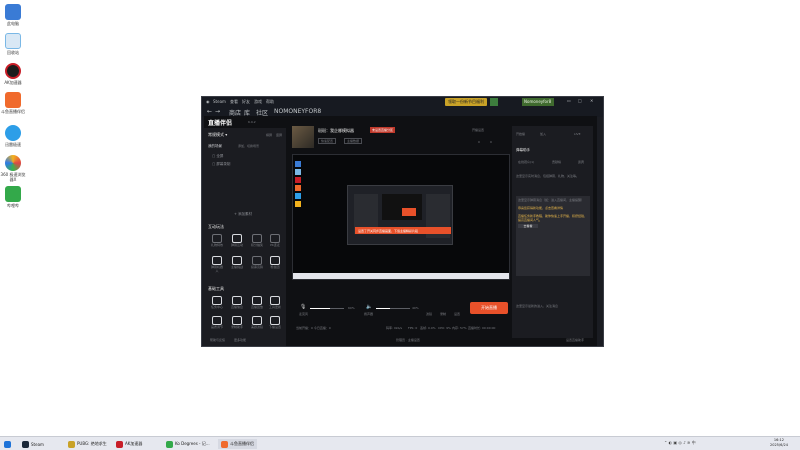 The width and height of the screenshot is (800, 450). What do you see at coordinates (216, 307) in the screenshot?
I see `tool-label: 任务中心` at bounding box center [216, 307].